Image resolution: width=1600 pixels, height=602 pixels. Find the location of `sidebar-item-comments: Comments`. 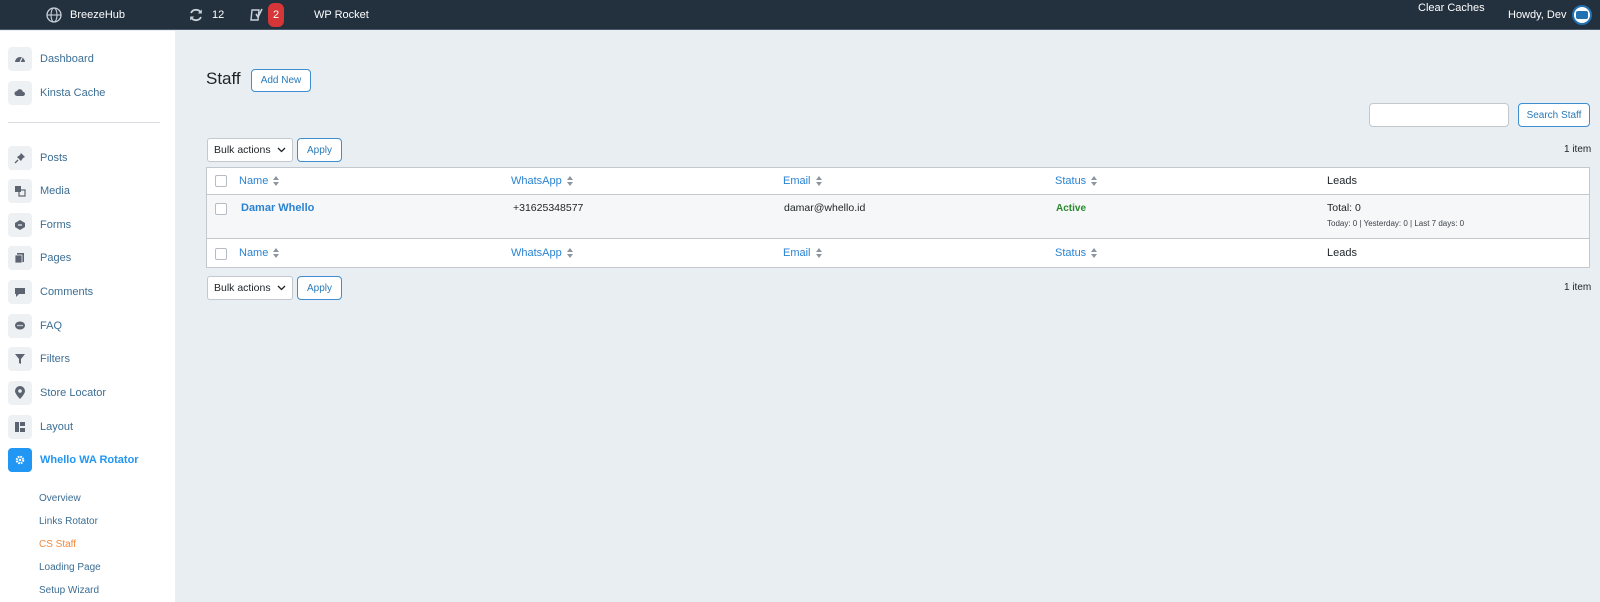

sidebar-item-comments: Comments is located at coordinates (50, 292).